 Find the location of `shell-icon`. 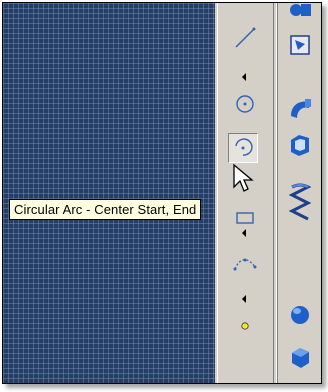

shell-icon is located at coordinates (300, 145).